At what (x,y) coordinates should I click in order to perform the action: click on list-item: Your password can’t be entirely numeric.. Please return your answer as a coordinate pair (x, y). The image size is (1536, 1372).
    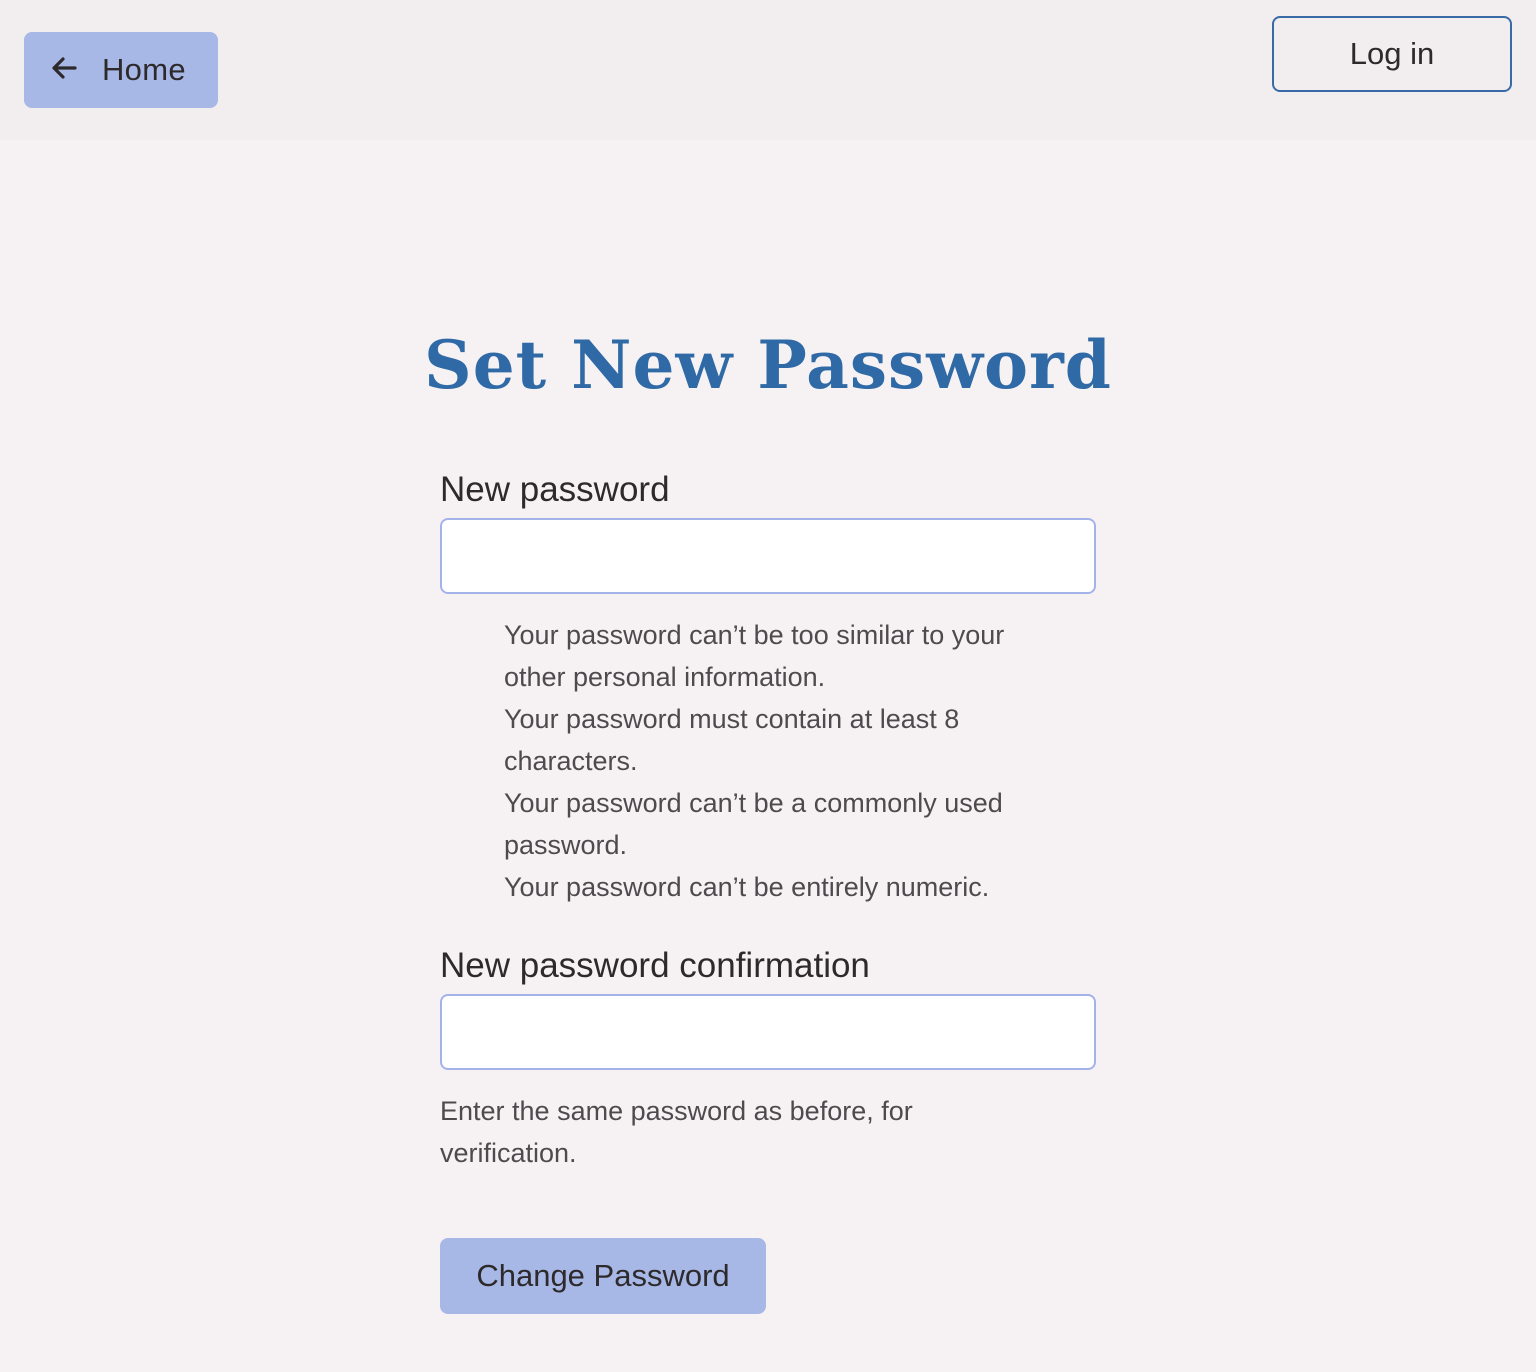
    Looking at the image, I should click on (747, 887).